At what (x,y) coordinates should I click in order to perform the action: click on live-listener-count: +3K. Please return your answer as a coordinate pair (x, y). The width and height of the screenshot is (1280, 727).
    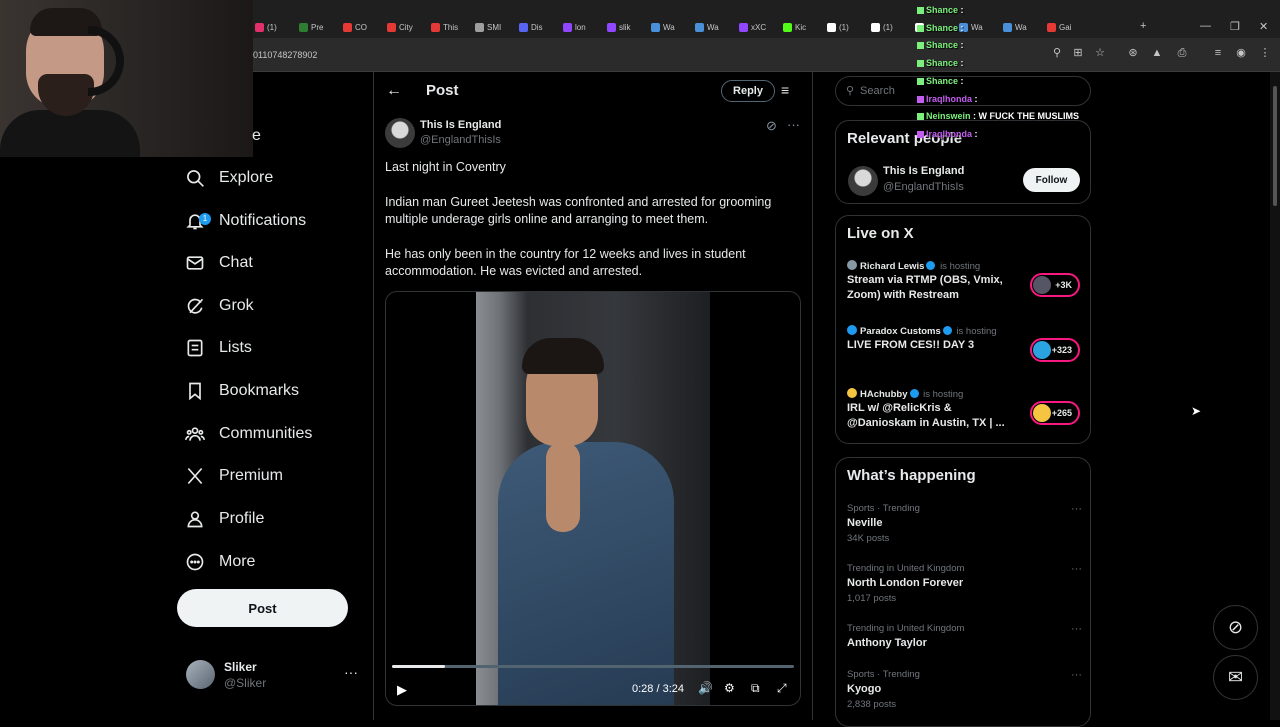
    Looking at the image, I should click on (1055, 285).